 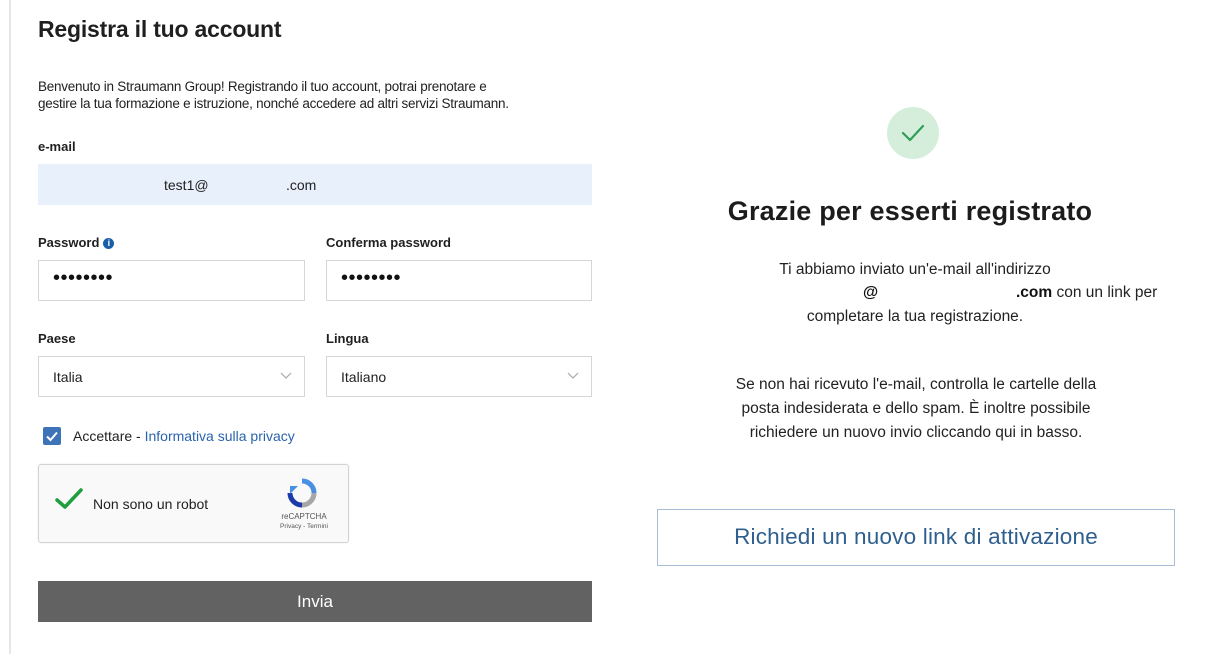 What do you see at coordinates (301, 185) in the screenshot?
I see `email-value-domain: .com` at bounding box center [301, 185].